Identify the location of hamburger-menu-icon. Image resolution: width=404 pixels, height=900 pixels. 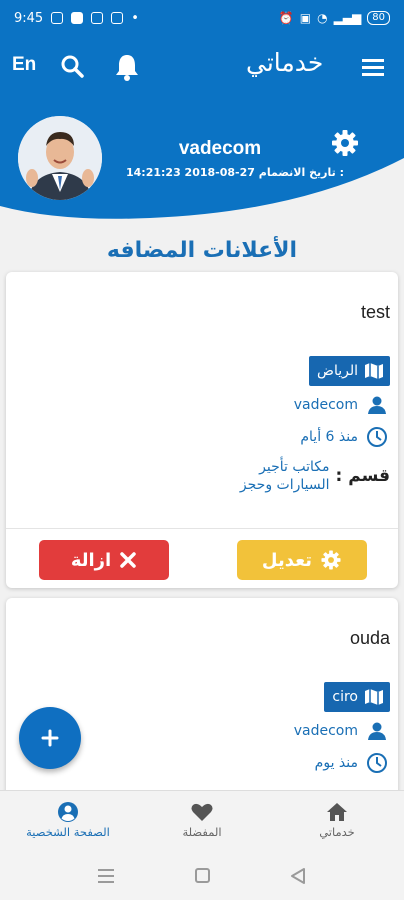
(373, 67).